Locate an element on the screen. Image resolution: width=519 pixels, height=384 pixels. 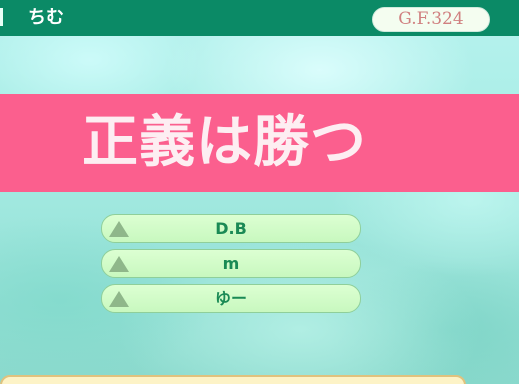
member-name: m is located at coordinates (231, 263).